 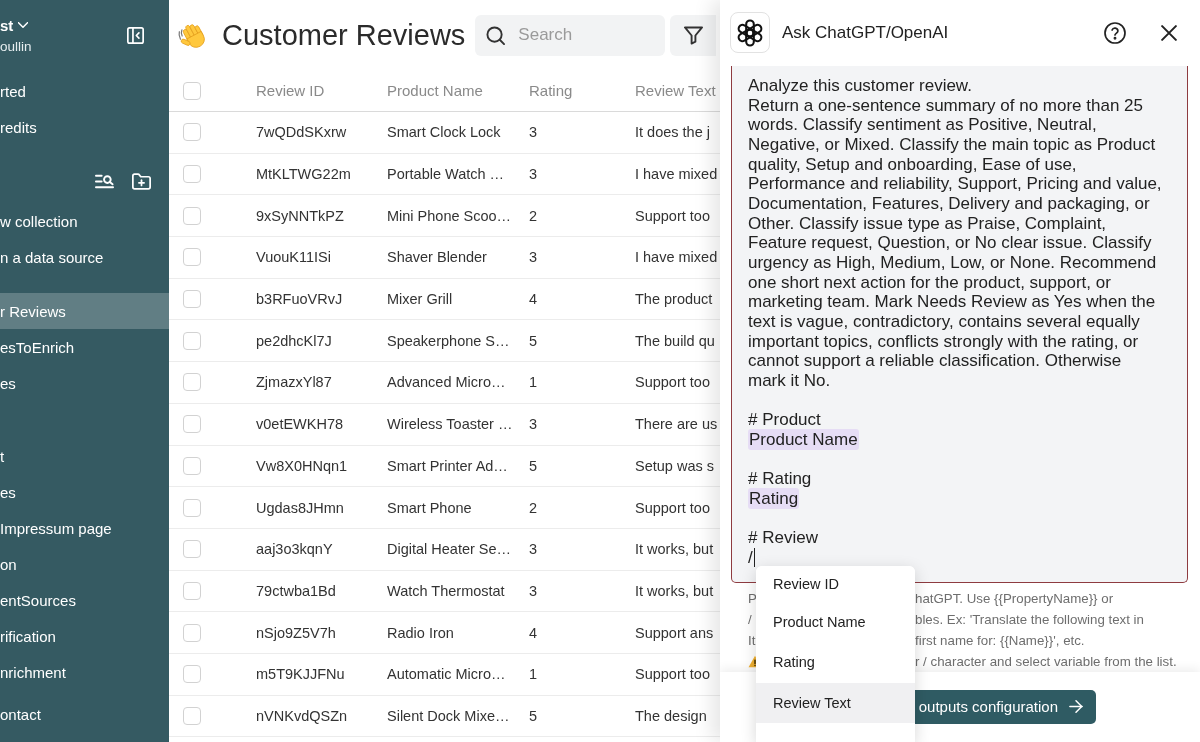 What do you see at coordinates (104, 181) in the screenshot?
I see `list-search-icon` at bounding box center [104, 181].